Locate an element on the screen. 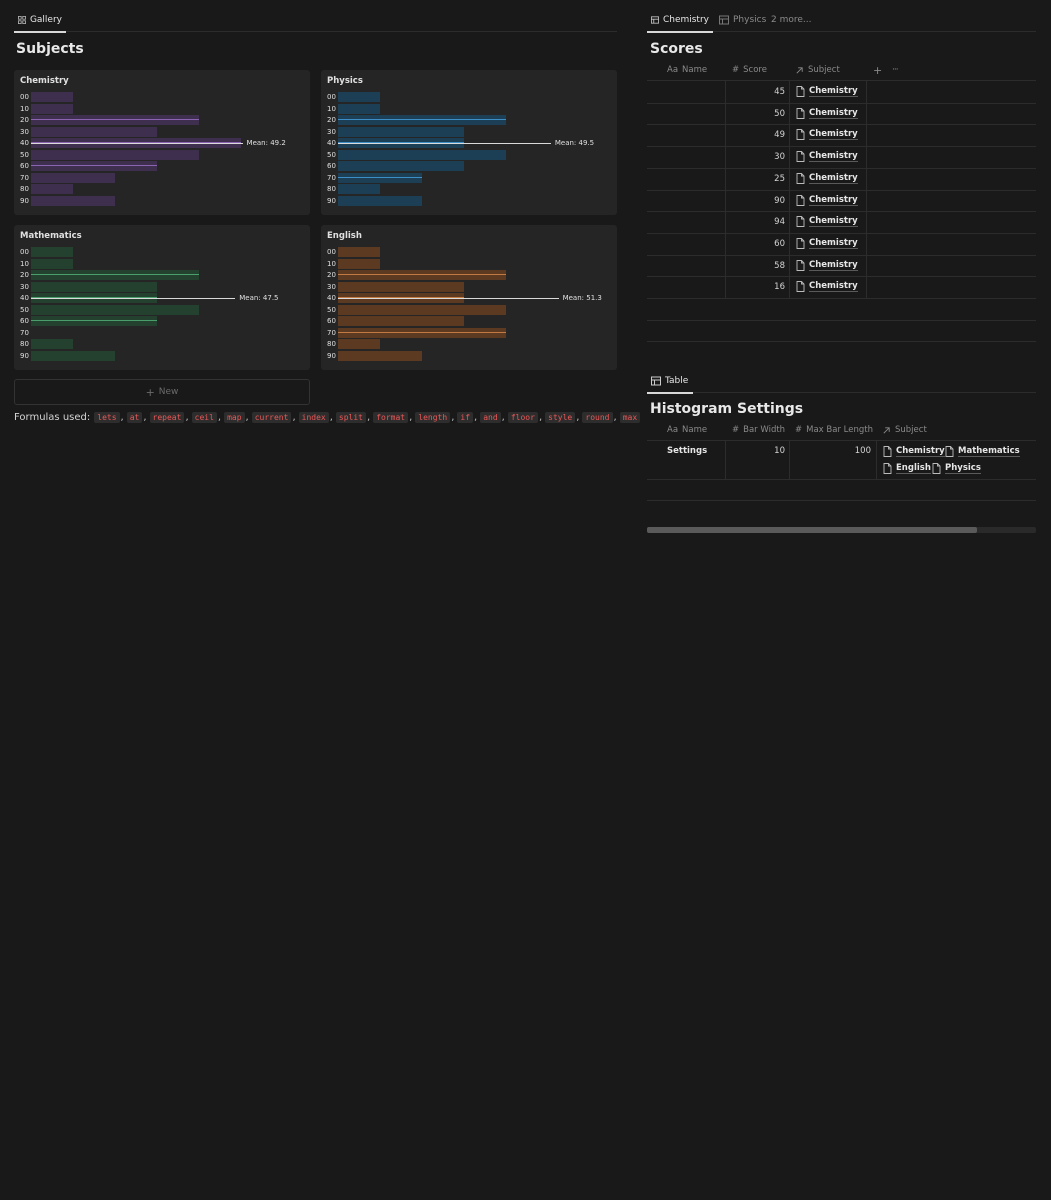 The height and width of the screenshot is (1200, 1051). subject-card-chemistry: Chemistry 00 10 20 30 40 Mean: 49.2 50 60 70 80 90 is located at coordinates (162, 142).